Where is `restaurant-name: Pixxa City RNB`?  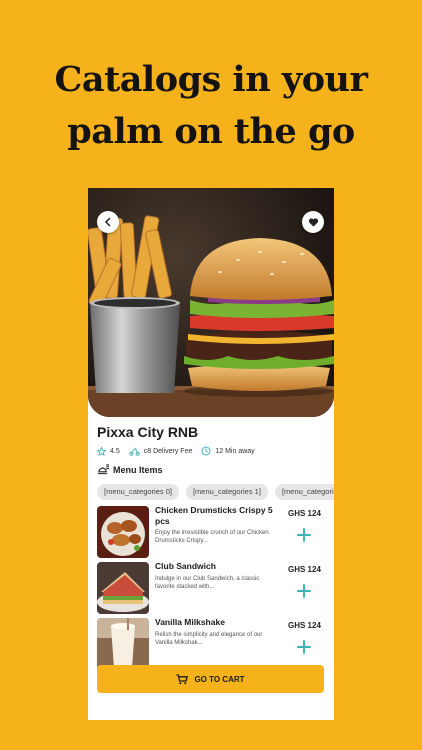
restaurant-name: Pixxa City RNB is located at coordinates (148, 432).